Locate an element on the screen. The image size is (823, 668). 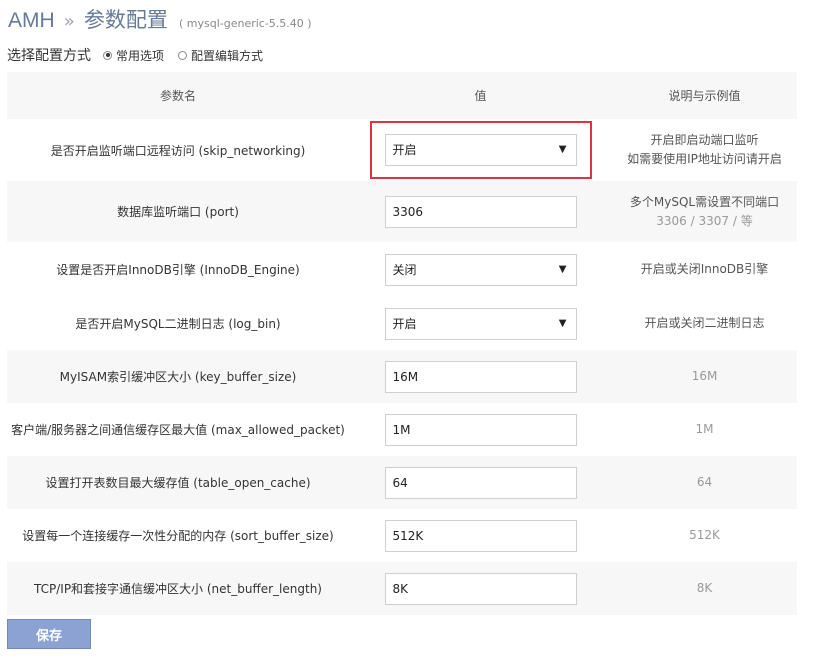
param-description: 8K is located at coordinates (704, 588).